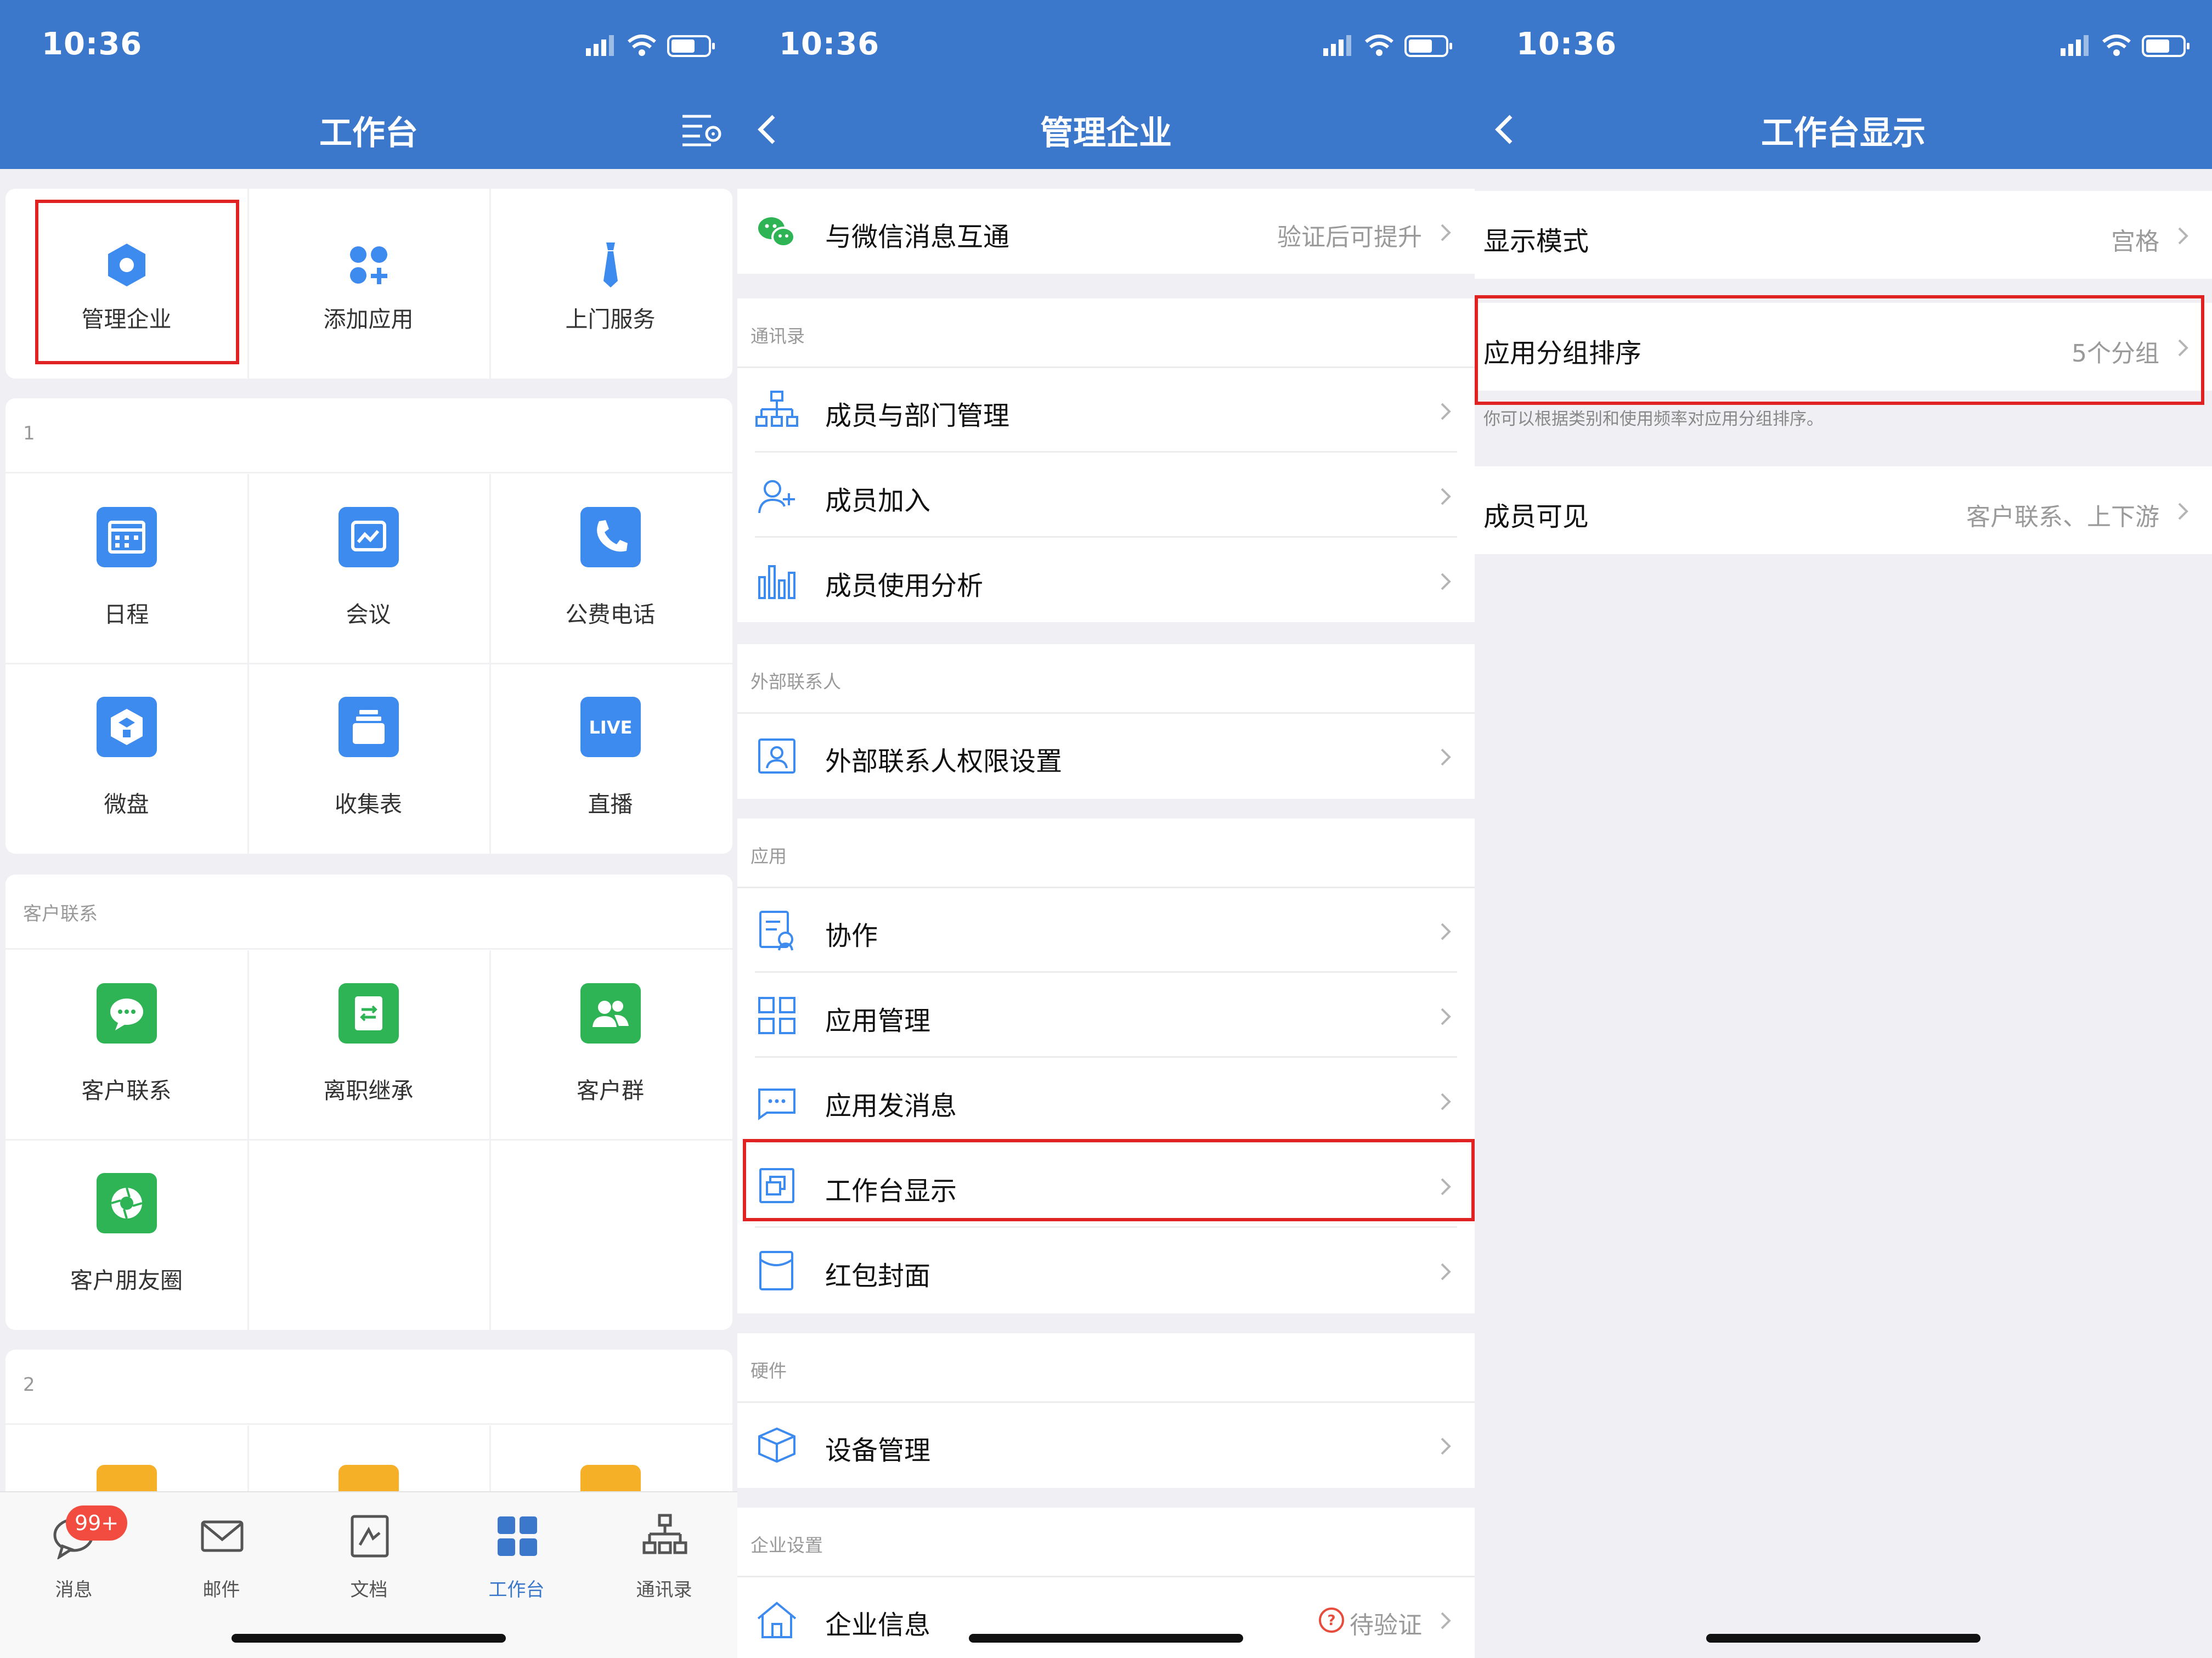 The image size is (2212, 1658). What do you see at coordinates (1106, 755) in the screenshot?
I see `row-external-permission: 外部联系人权限设置` at bounding box center [1106, 755].